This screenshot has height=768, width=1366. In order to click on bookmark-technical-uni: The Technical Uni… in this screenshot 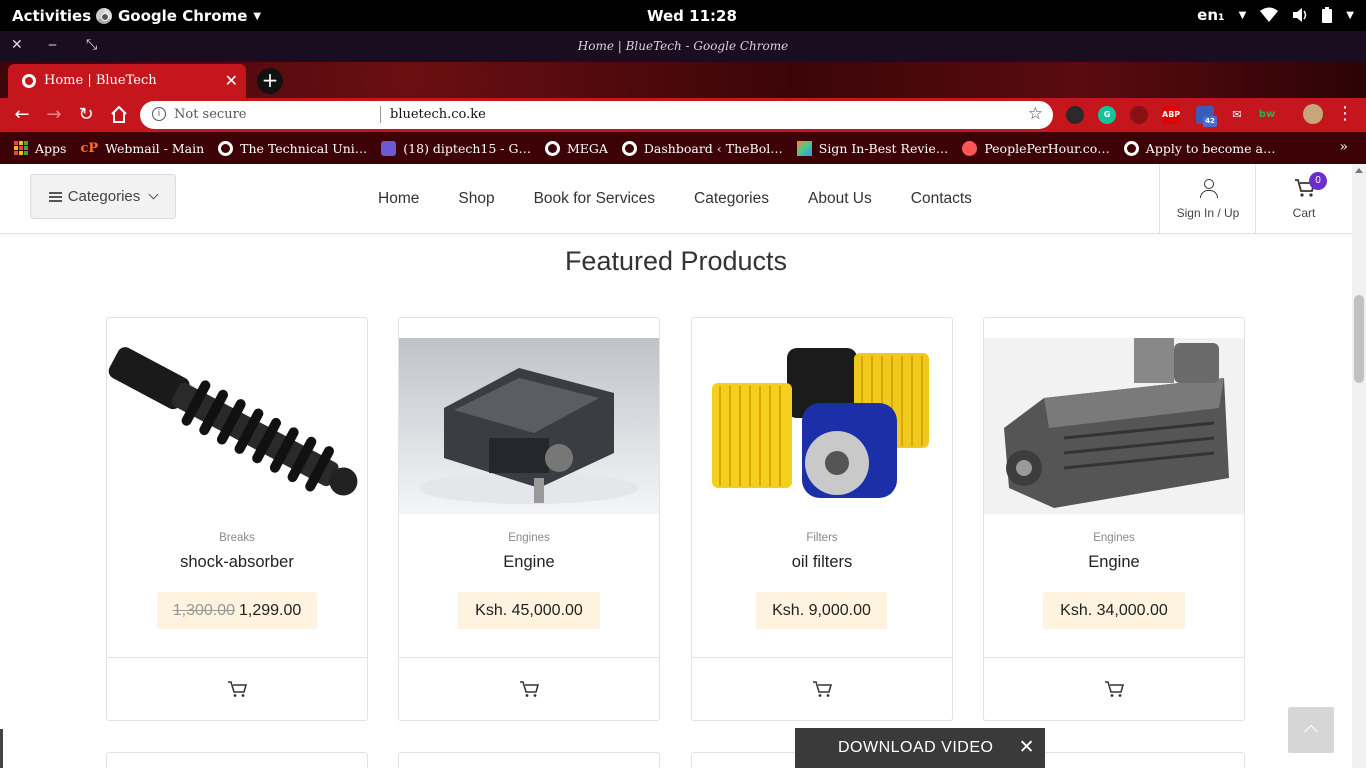, I will do `click(293, 148)`.